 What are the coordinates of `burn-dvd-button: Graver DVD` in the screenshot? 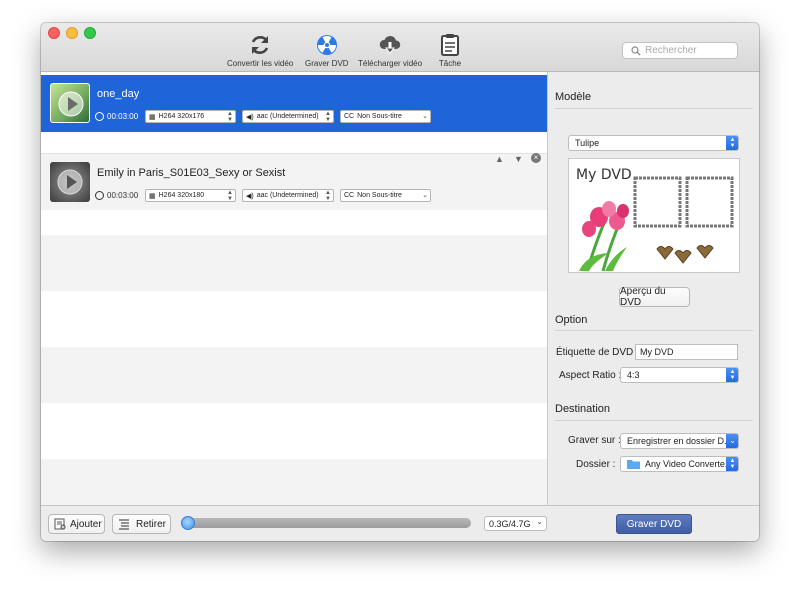 It's located at (654, 524).